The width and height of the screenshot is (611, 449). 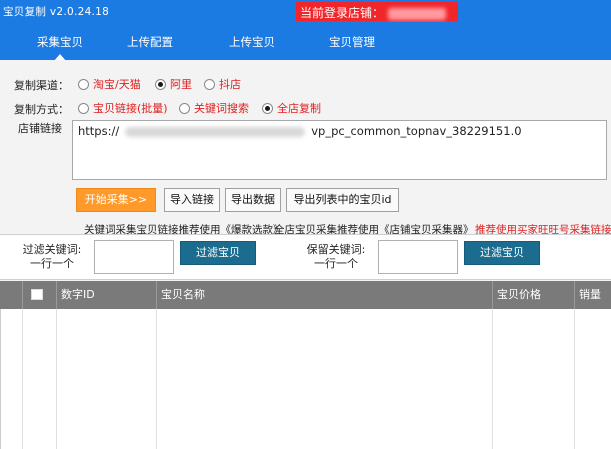 What do you see at coordinates (60, 47) in the screenshot?
I see `tab-collect-items: 采集宝贝` at bounding box center [60, 47].